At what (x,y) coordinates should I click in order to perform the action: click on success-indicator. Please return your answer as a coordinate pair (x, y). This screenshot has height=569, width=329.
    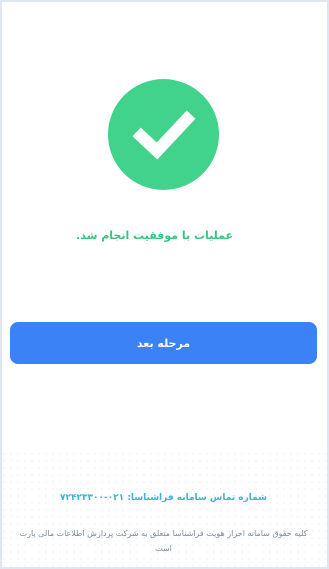
    Looking at the image, I should click on (163, 134).